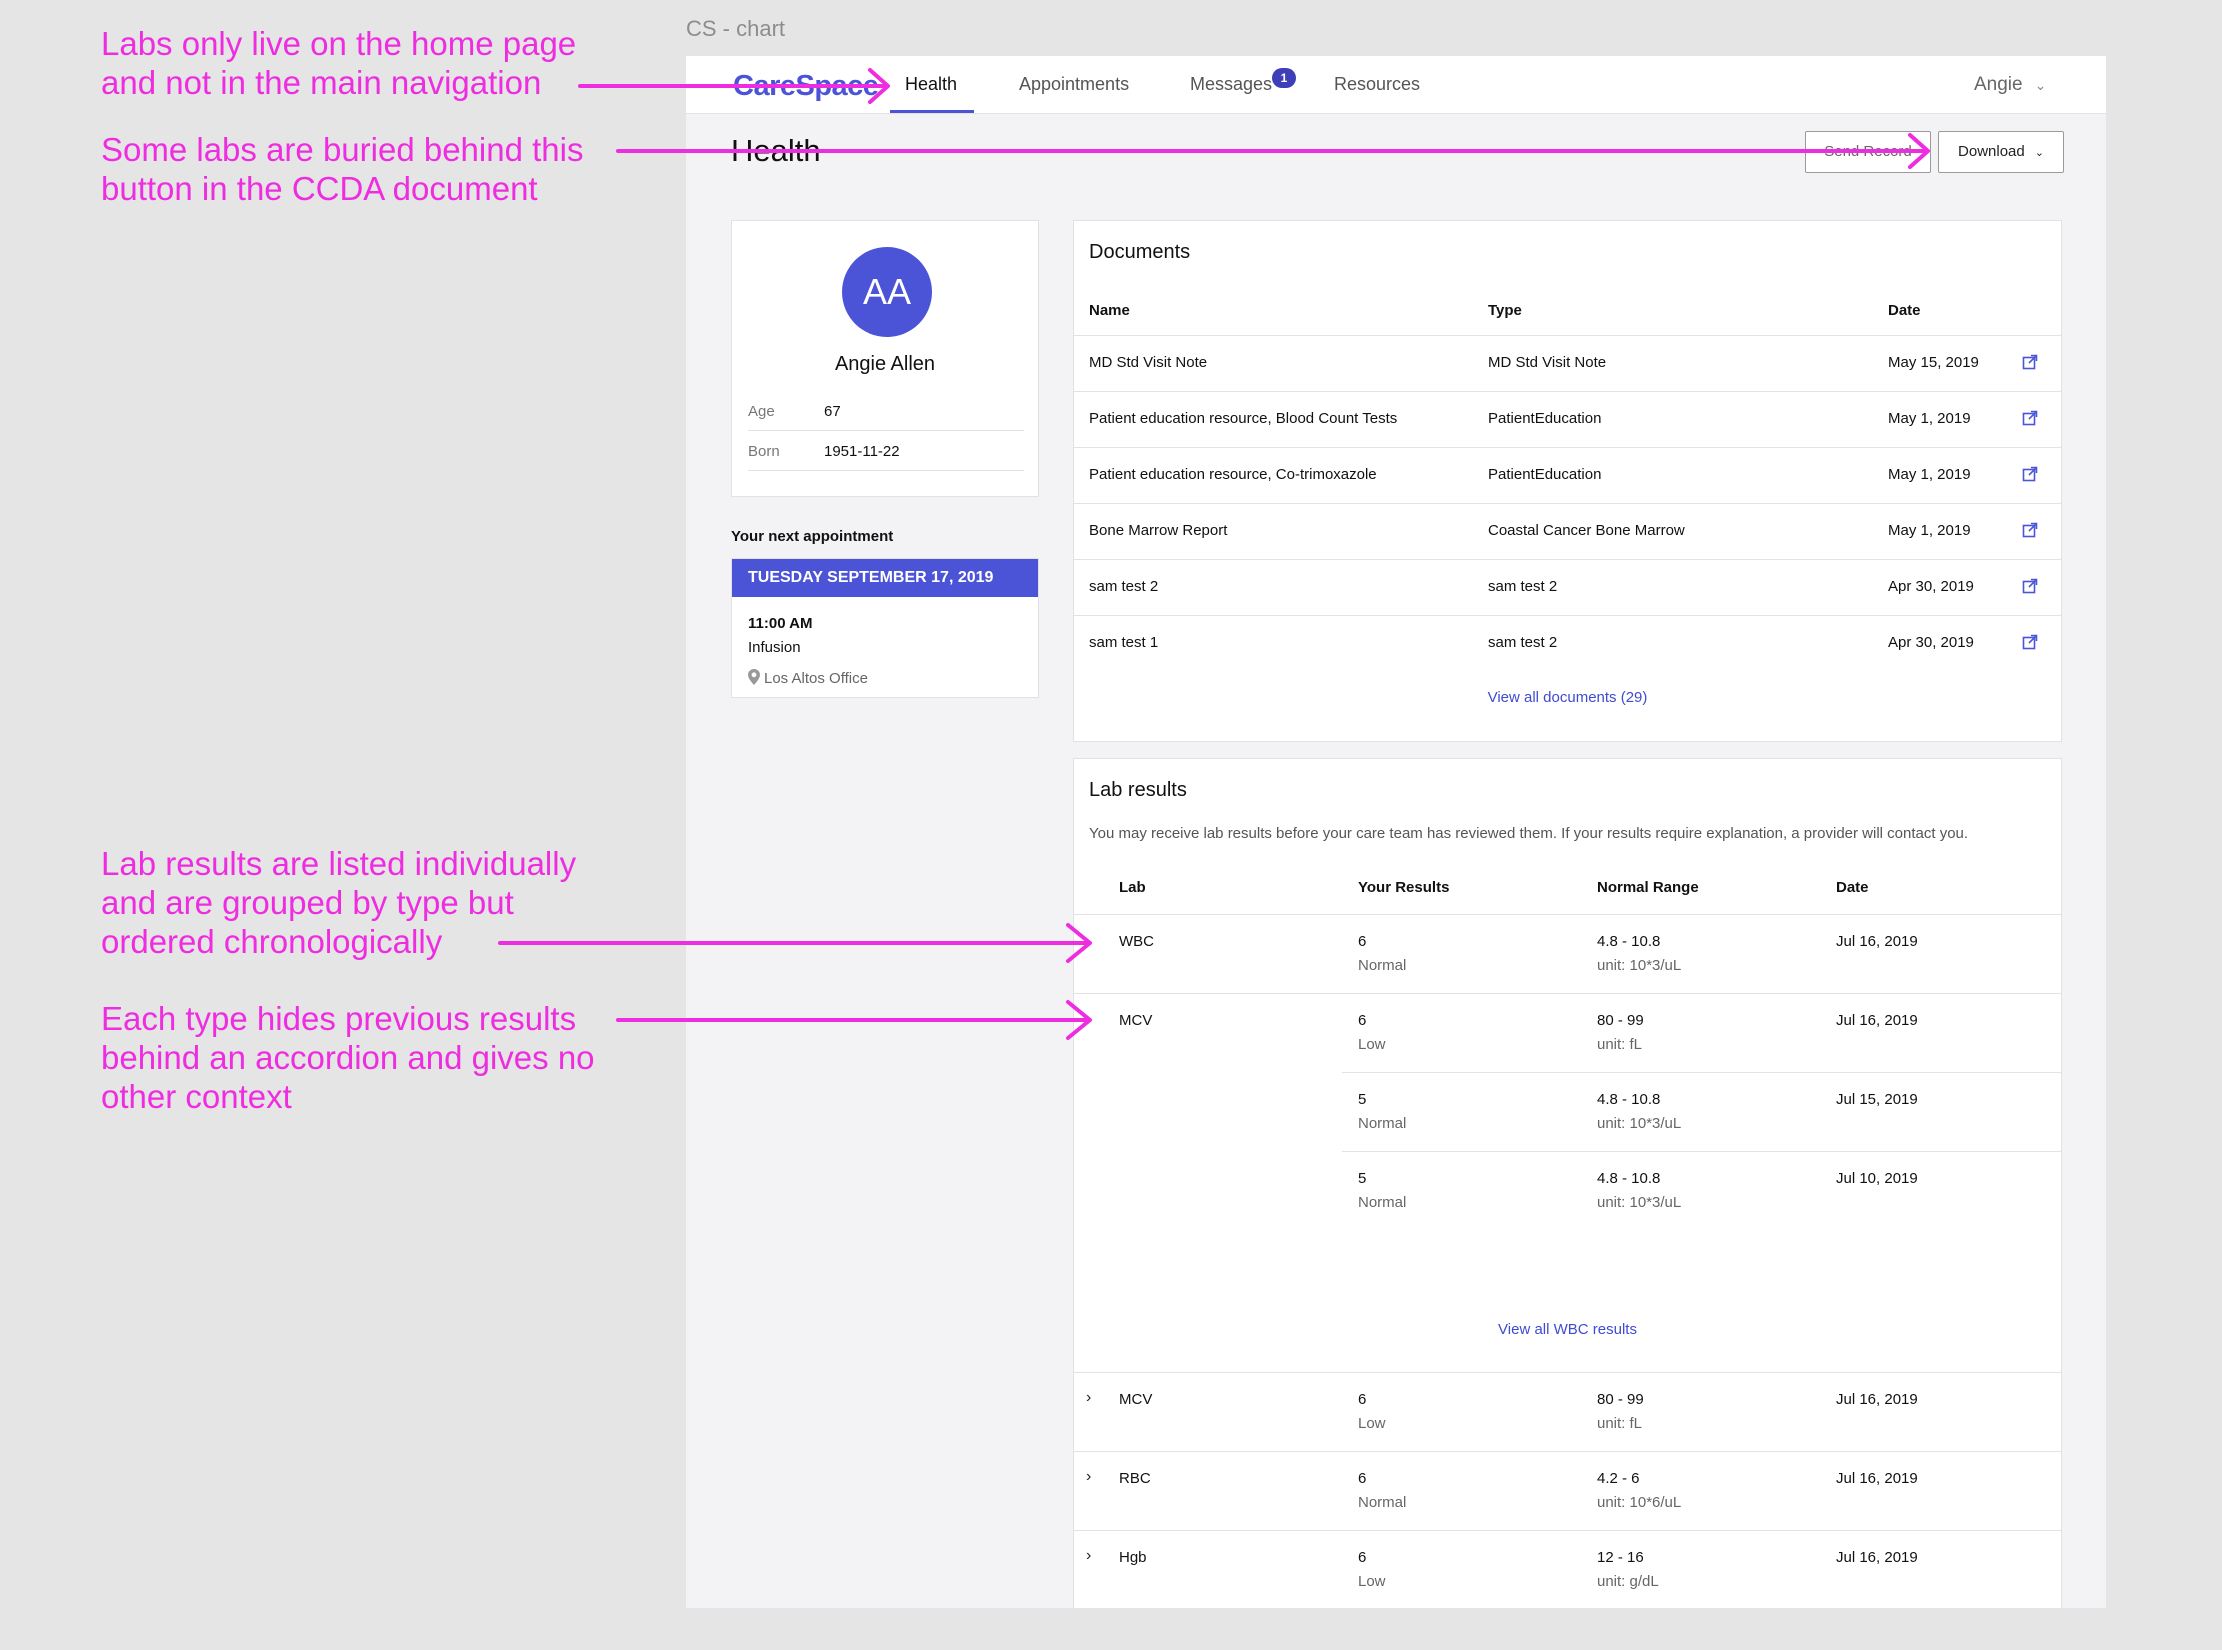 This screenshot has width=2222, height=1650. Describe the element at coordinates (1123, 642) in the screenshot. I see `document-name: sam test 1` at that location.